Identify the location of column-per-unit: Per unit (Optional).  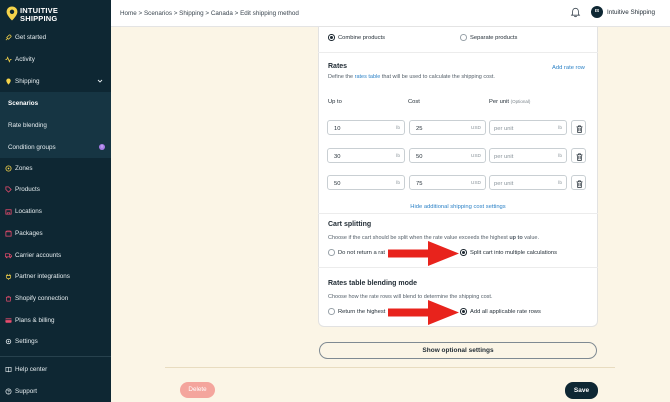
(510, 102).